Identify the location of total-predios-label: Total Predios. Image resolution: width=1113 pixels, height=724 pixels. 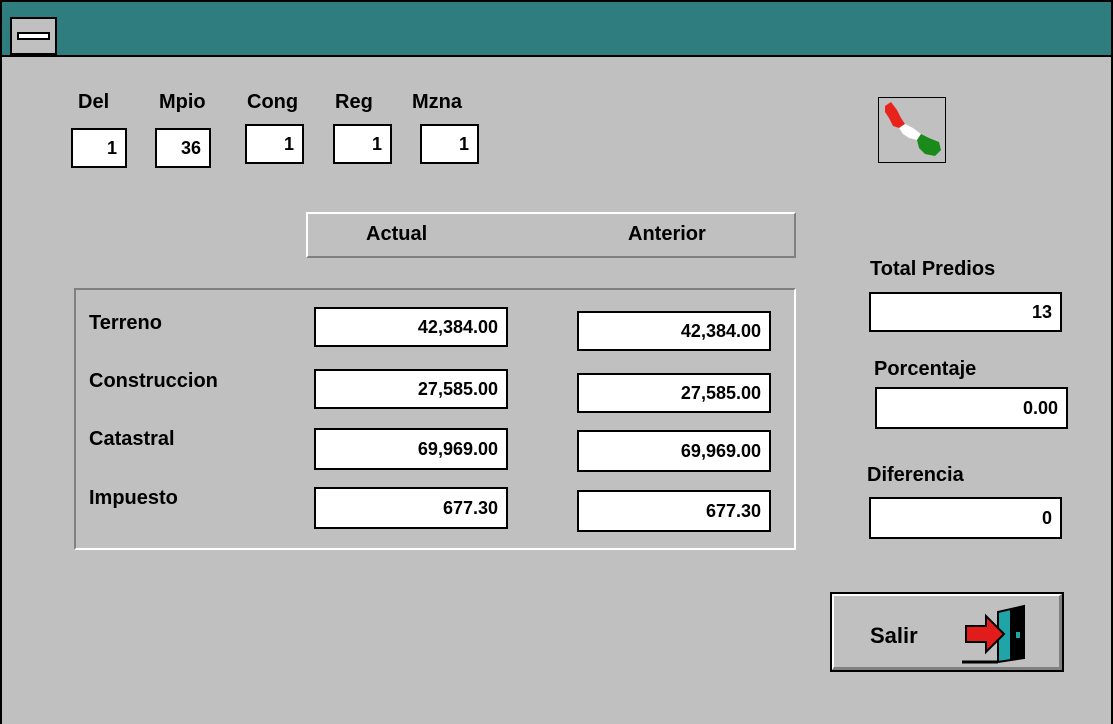
(933, 269).